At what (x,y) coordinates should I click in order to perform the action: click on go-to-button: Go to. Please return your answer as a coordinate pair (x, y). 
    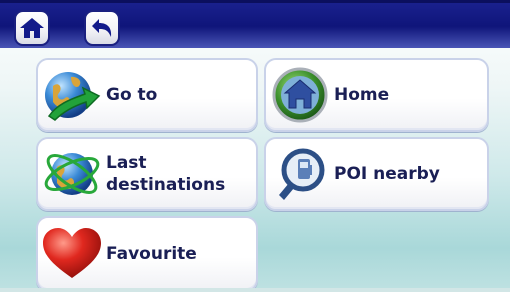
    Looking at the image, I should click on (147, 95).